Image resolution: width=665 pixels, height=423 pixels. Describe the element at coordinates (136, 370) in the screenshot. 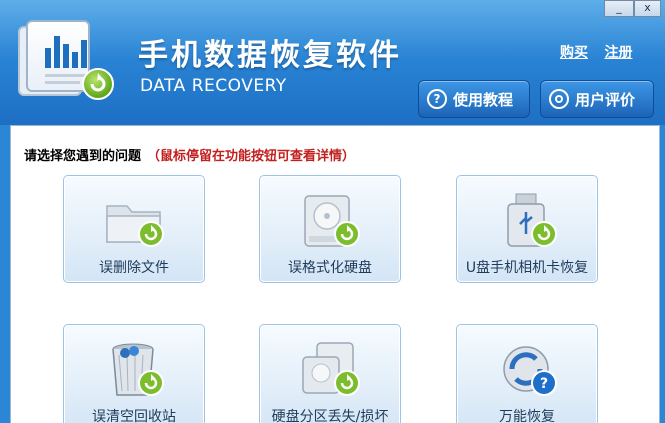

I see `recycle-bin-recover-icon` at that location.